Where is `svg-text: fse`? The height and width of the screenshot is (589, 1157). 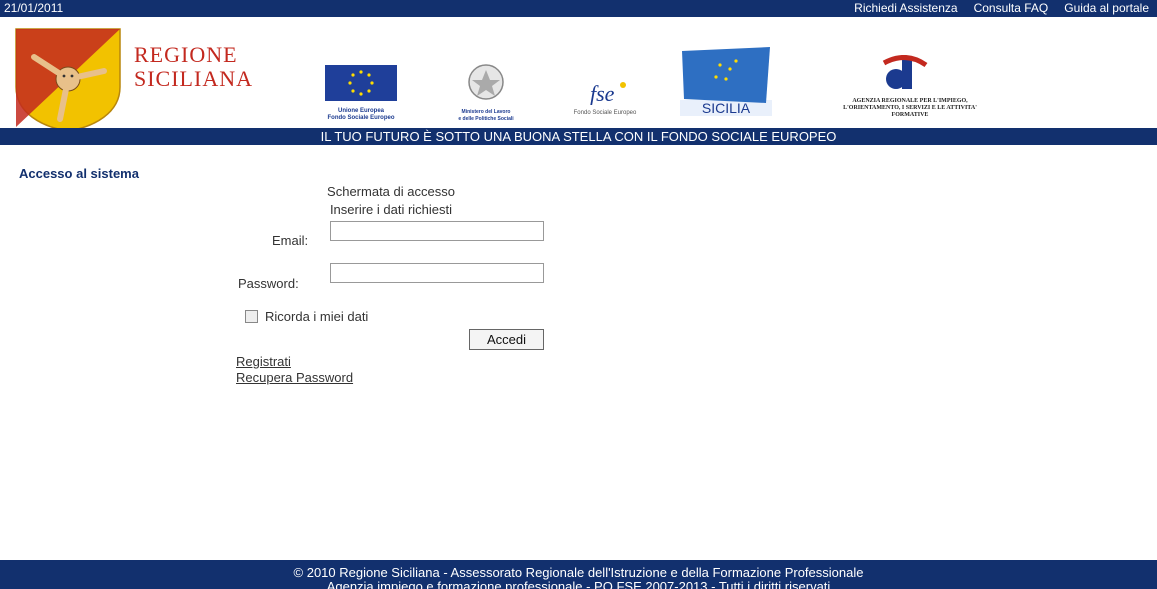
svg-text: fse is located at coordinates (602, 93).